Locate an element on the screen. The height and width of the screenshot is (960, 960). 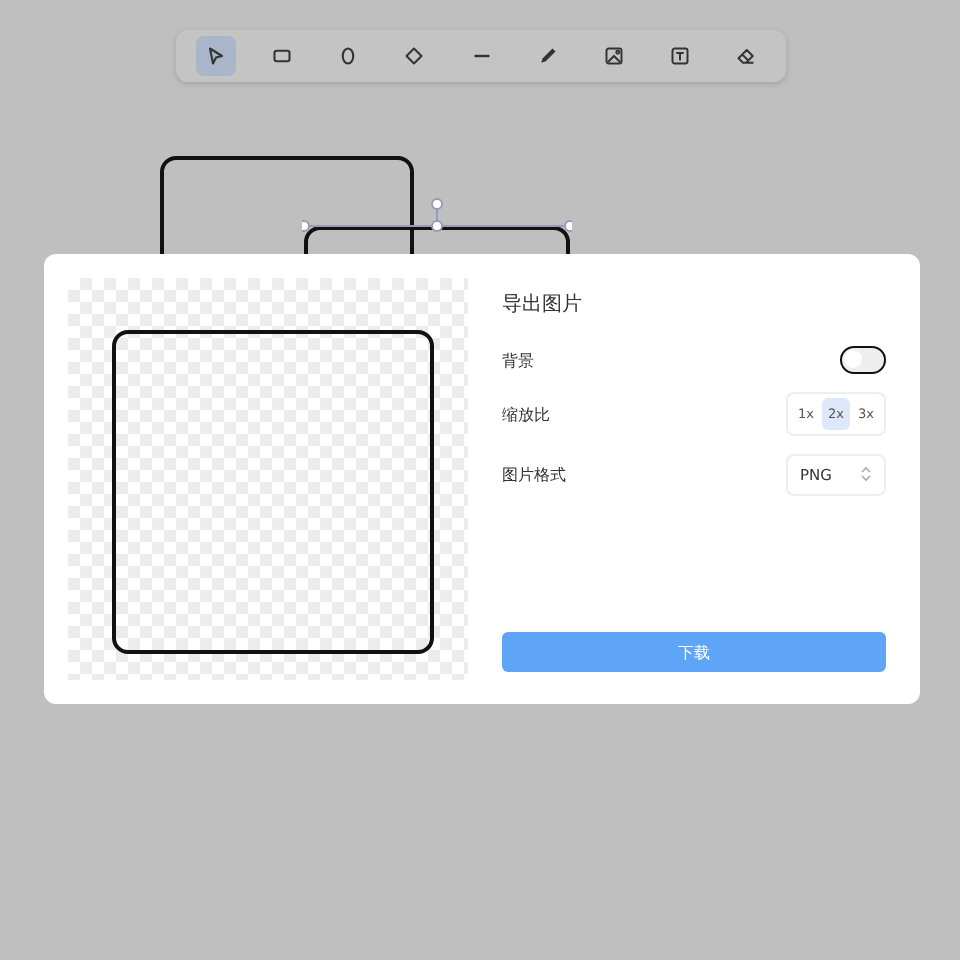
chevron-icon is located at coordinates (866, 474).